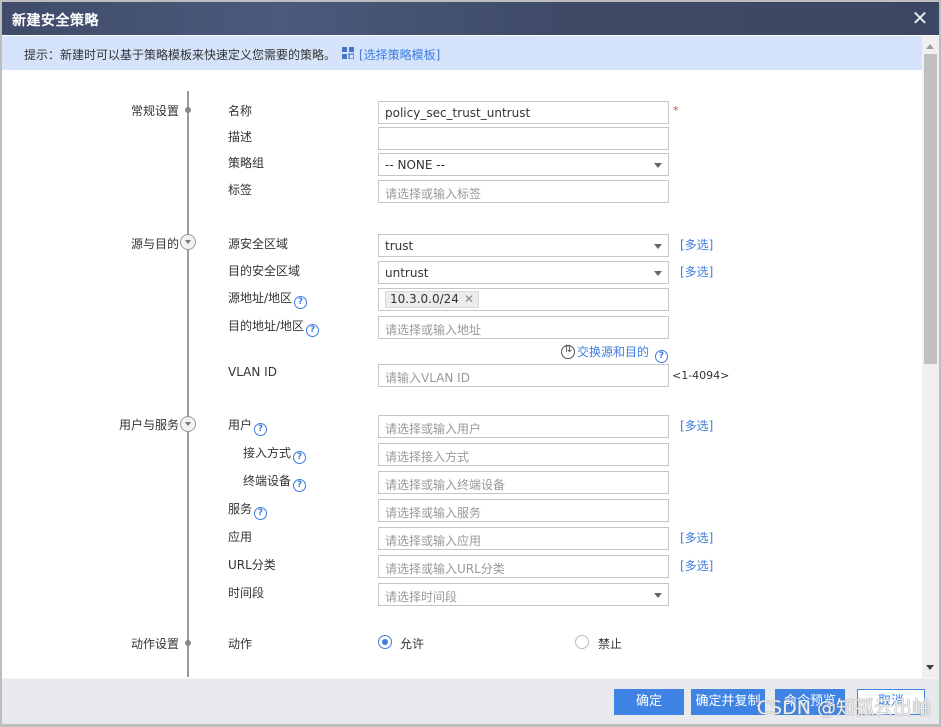 The height and width of the screenshot is (727, 941). I want to click on action-permit-label: 允许, so click(412, 643).